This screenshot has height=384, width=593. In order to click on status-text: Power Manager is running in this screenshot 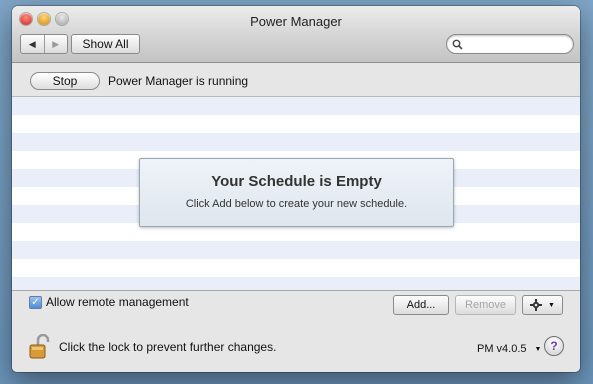, I will do `click(178, 81)`.